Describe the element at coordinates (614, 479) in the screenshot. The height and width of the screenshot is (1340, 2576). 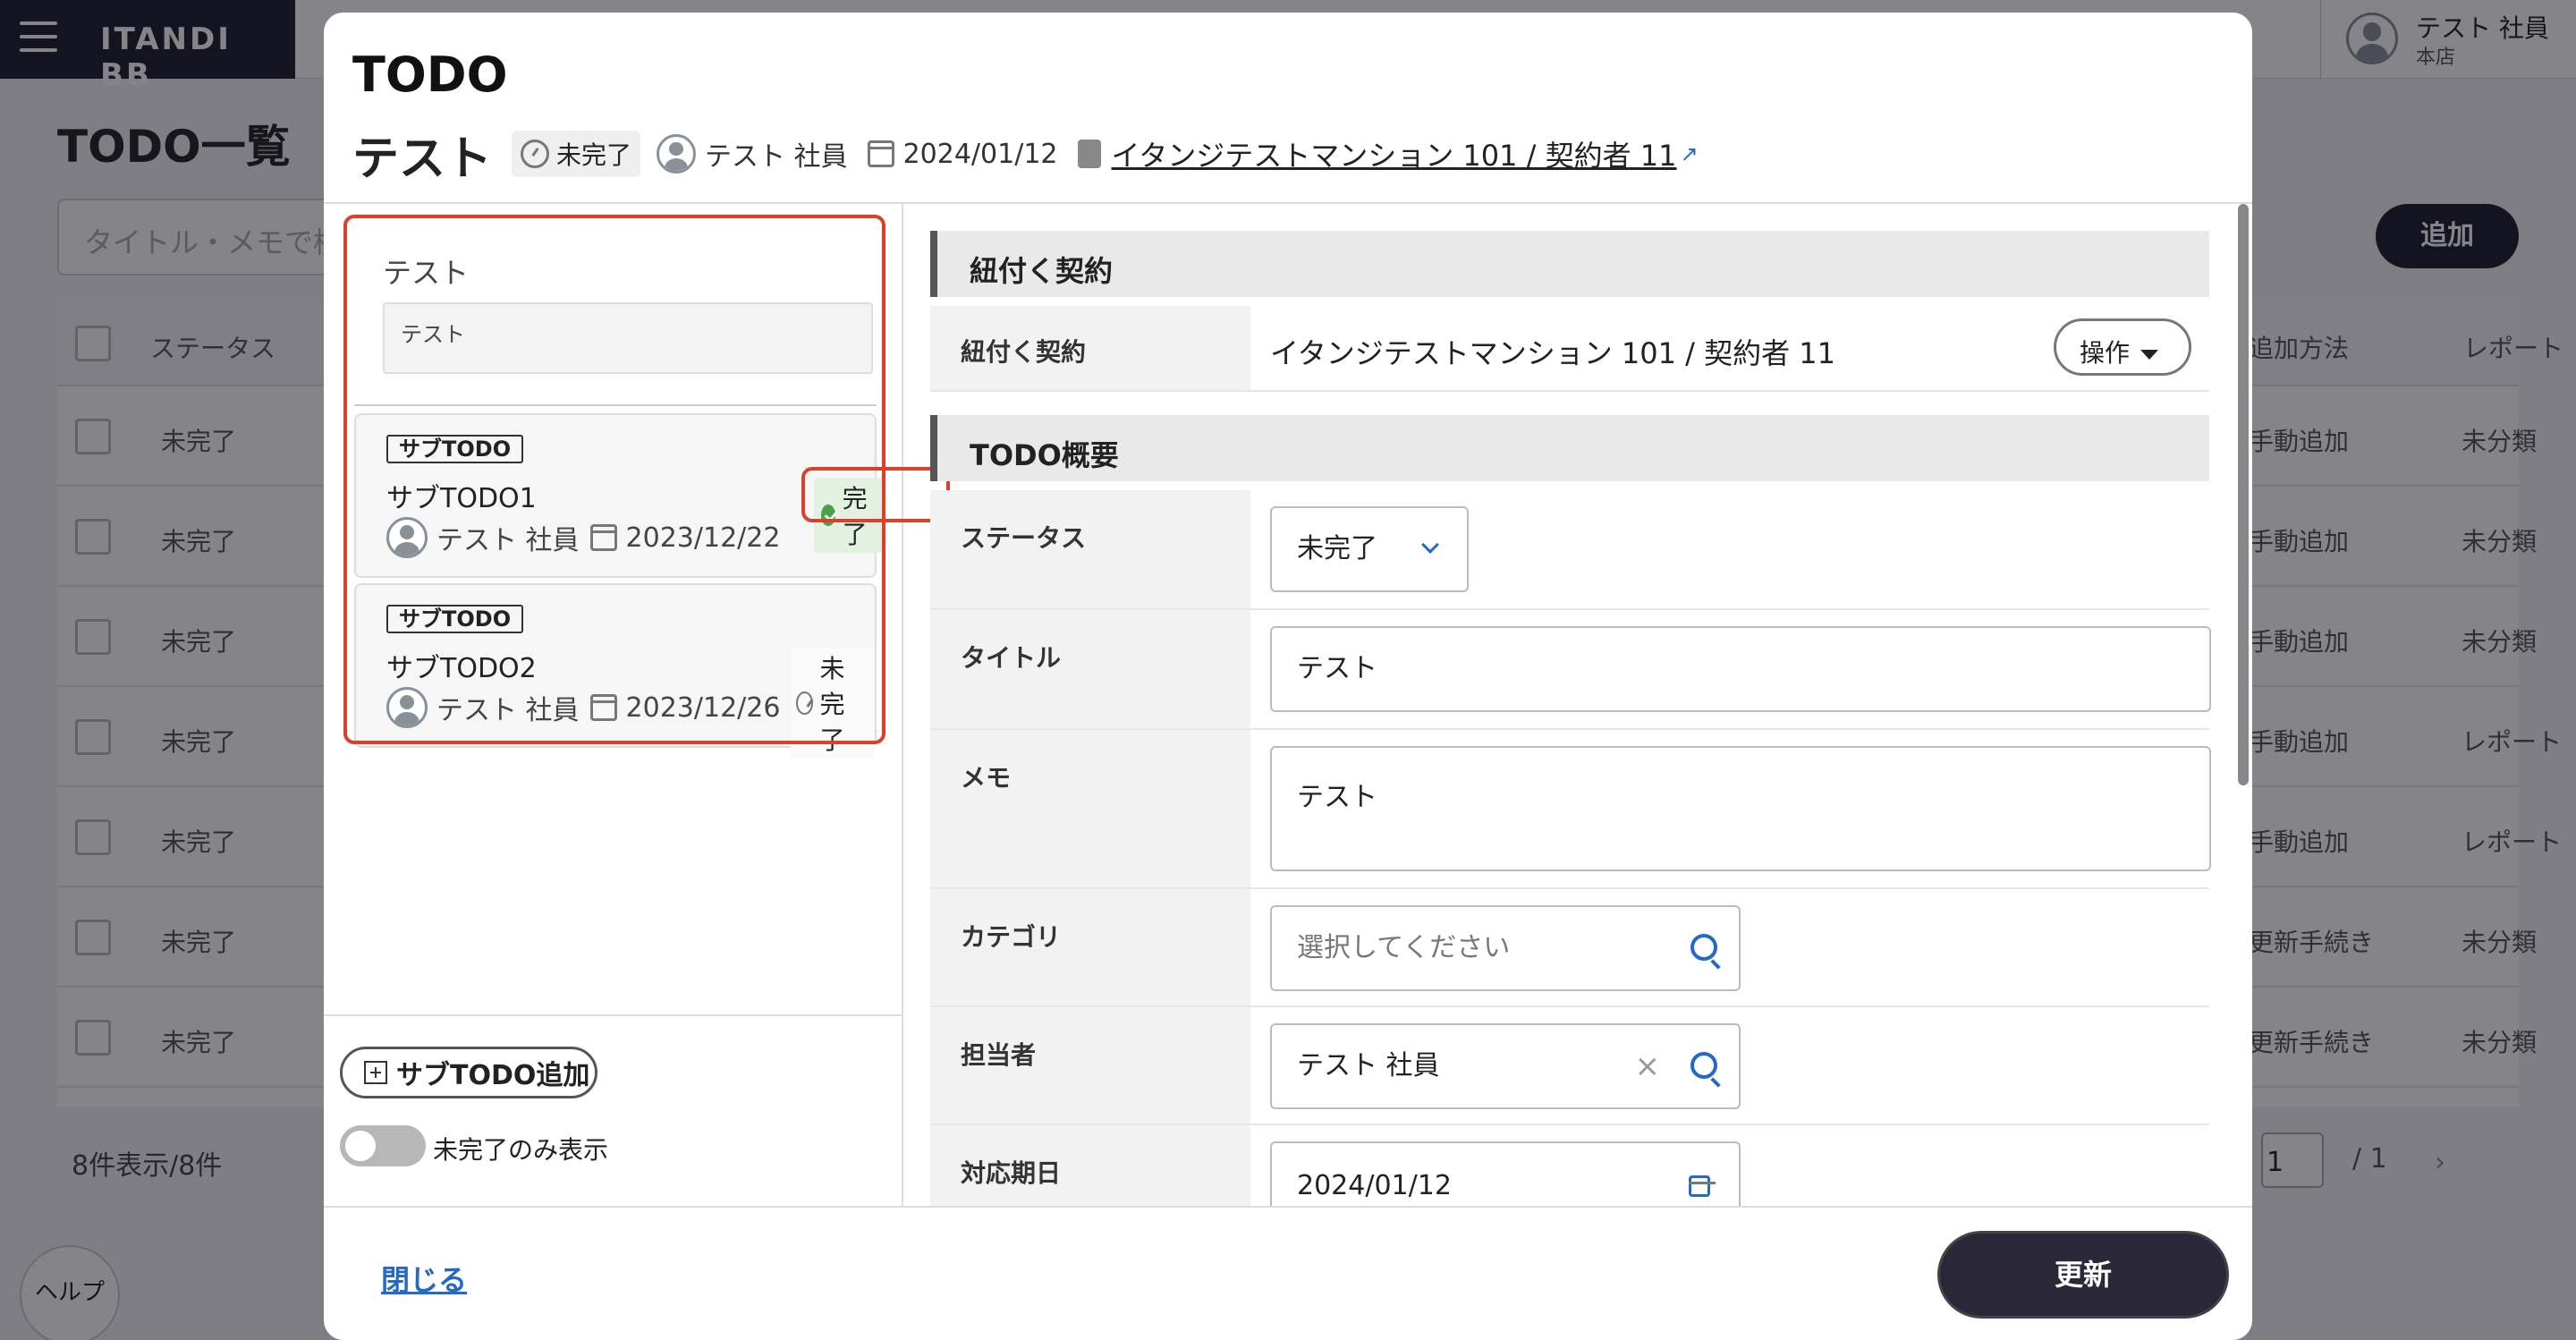
I see `highlight-outline` at that location.